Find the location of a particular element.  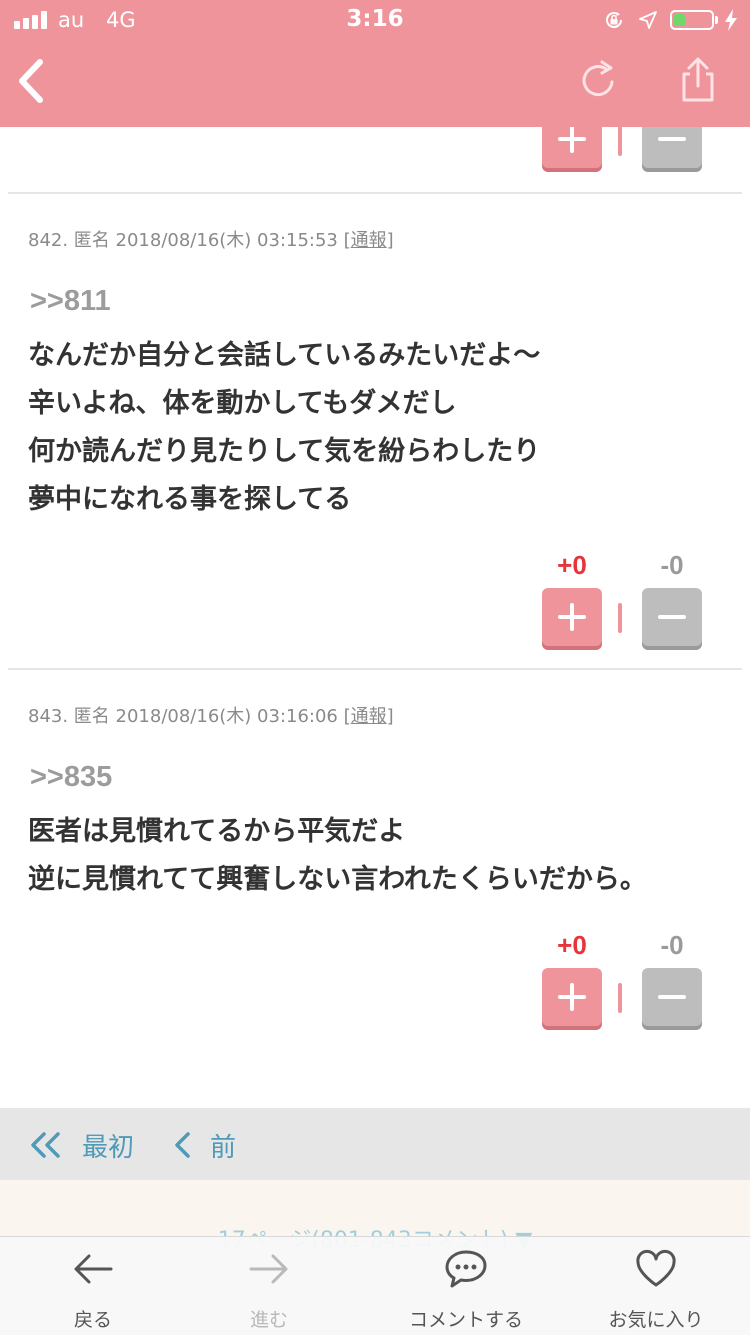

comment-body-line: 医者は見慣れてるから平気だよ is located at coordinates (217, 831).